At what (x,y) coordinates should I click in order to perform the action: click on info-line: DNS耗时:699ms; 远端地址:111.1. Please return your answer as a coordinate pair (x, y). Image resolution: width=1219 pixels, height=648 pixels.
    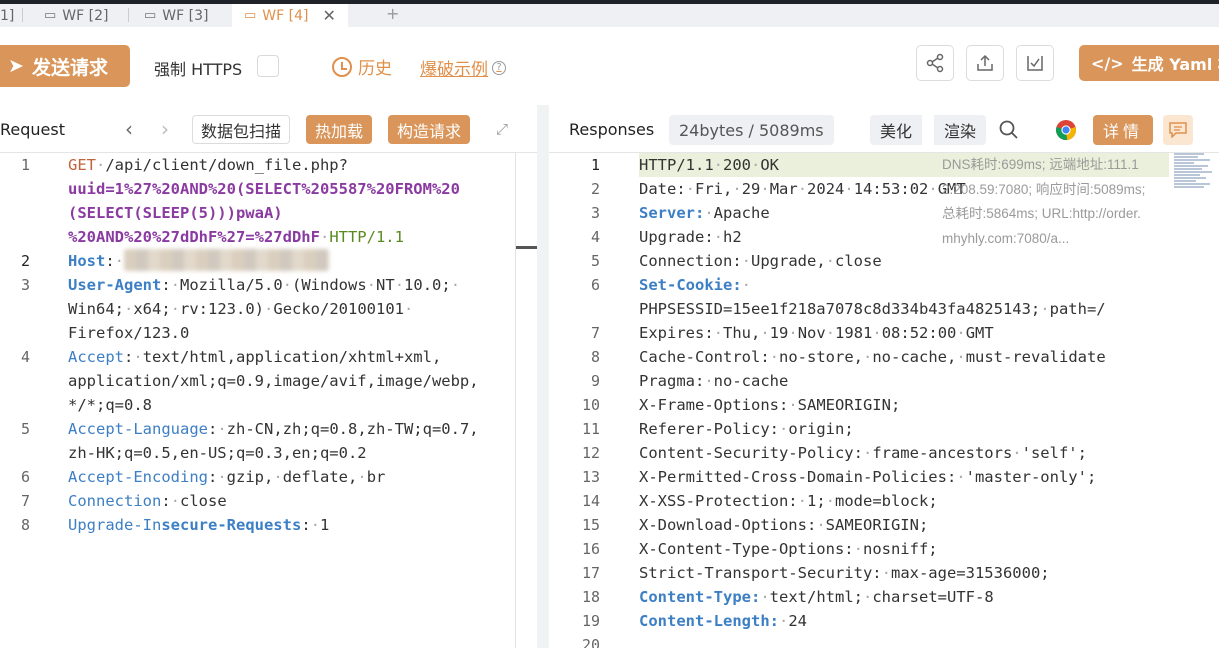
    Looking at the image, I should click on (1040, 164).